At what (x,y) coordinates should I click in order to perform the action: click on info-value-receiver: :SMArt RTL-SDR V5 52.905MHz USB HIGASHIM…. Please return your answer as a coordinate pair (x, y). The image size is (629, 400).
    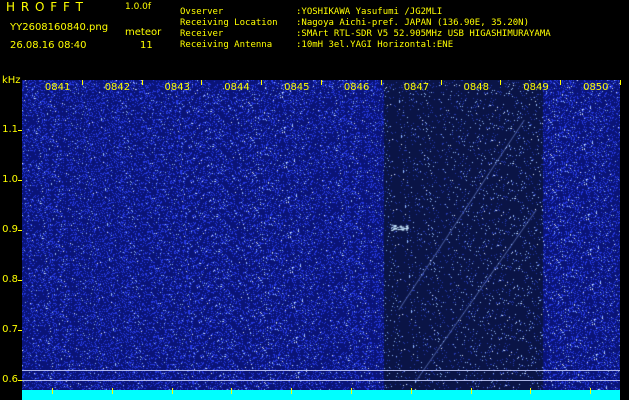
    Looking at the image, I should click on (423, 34).